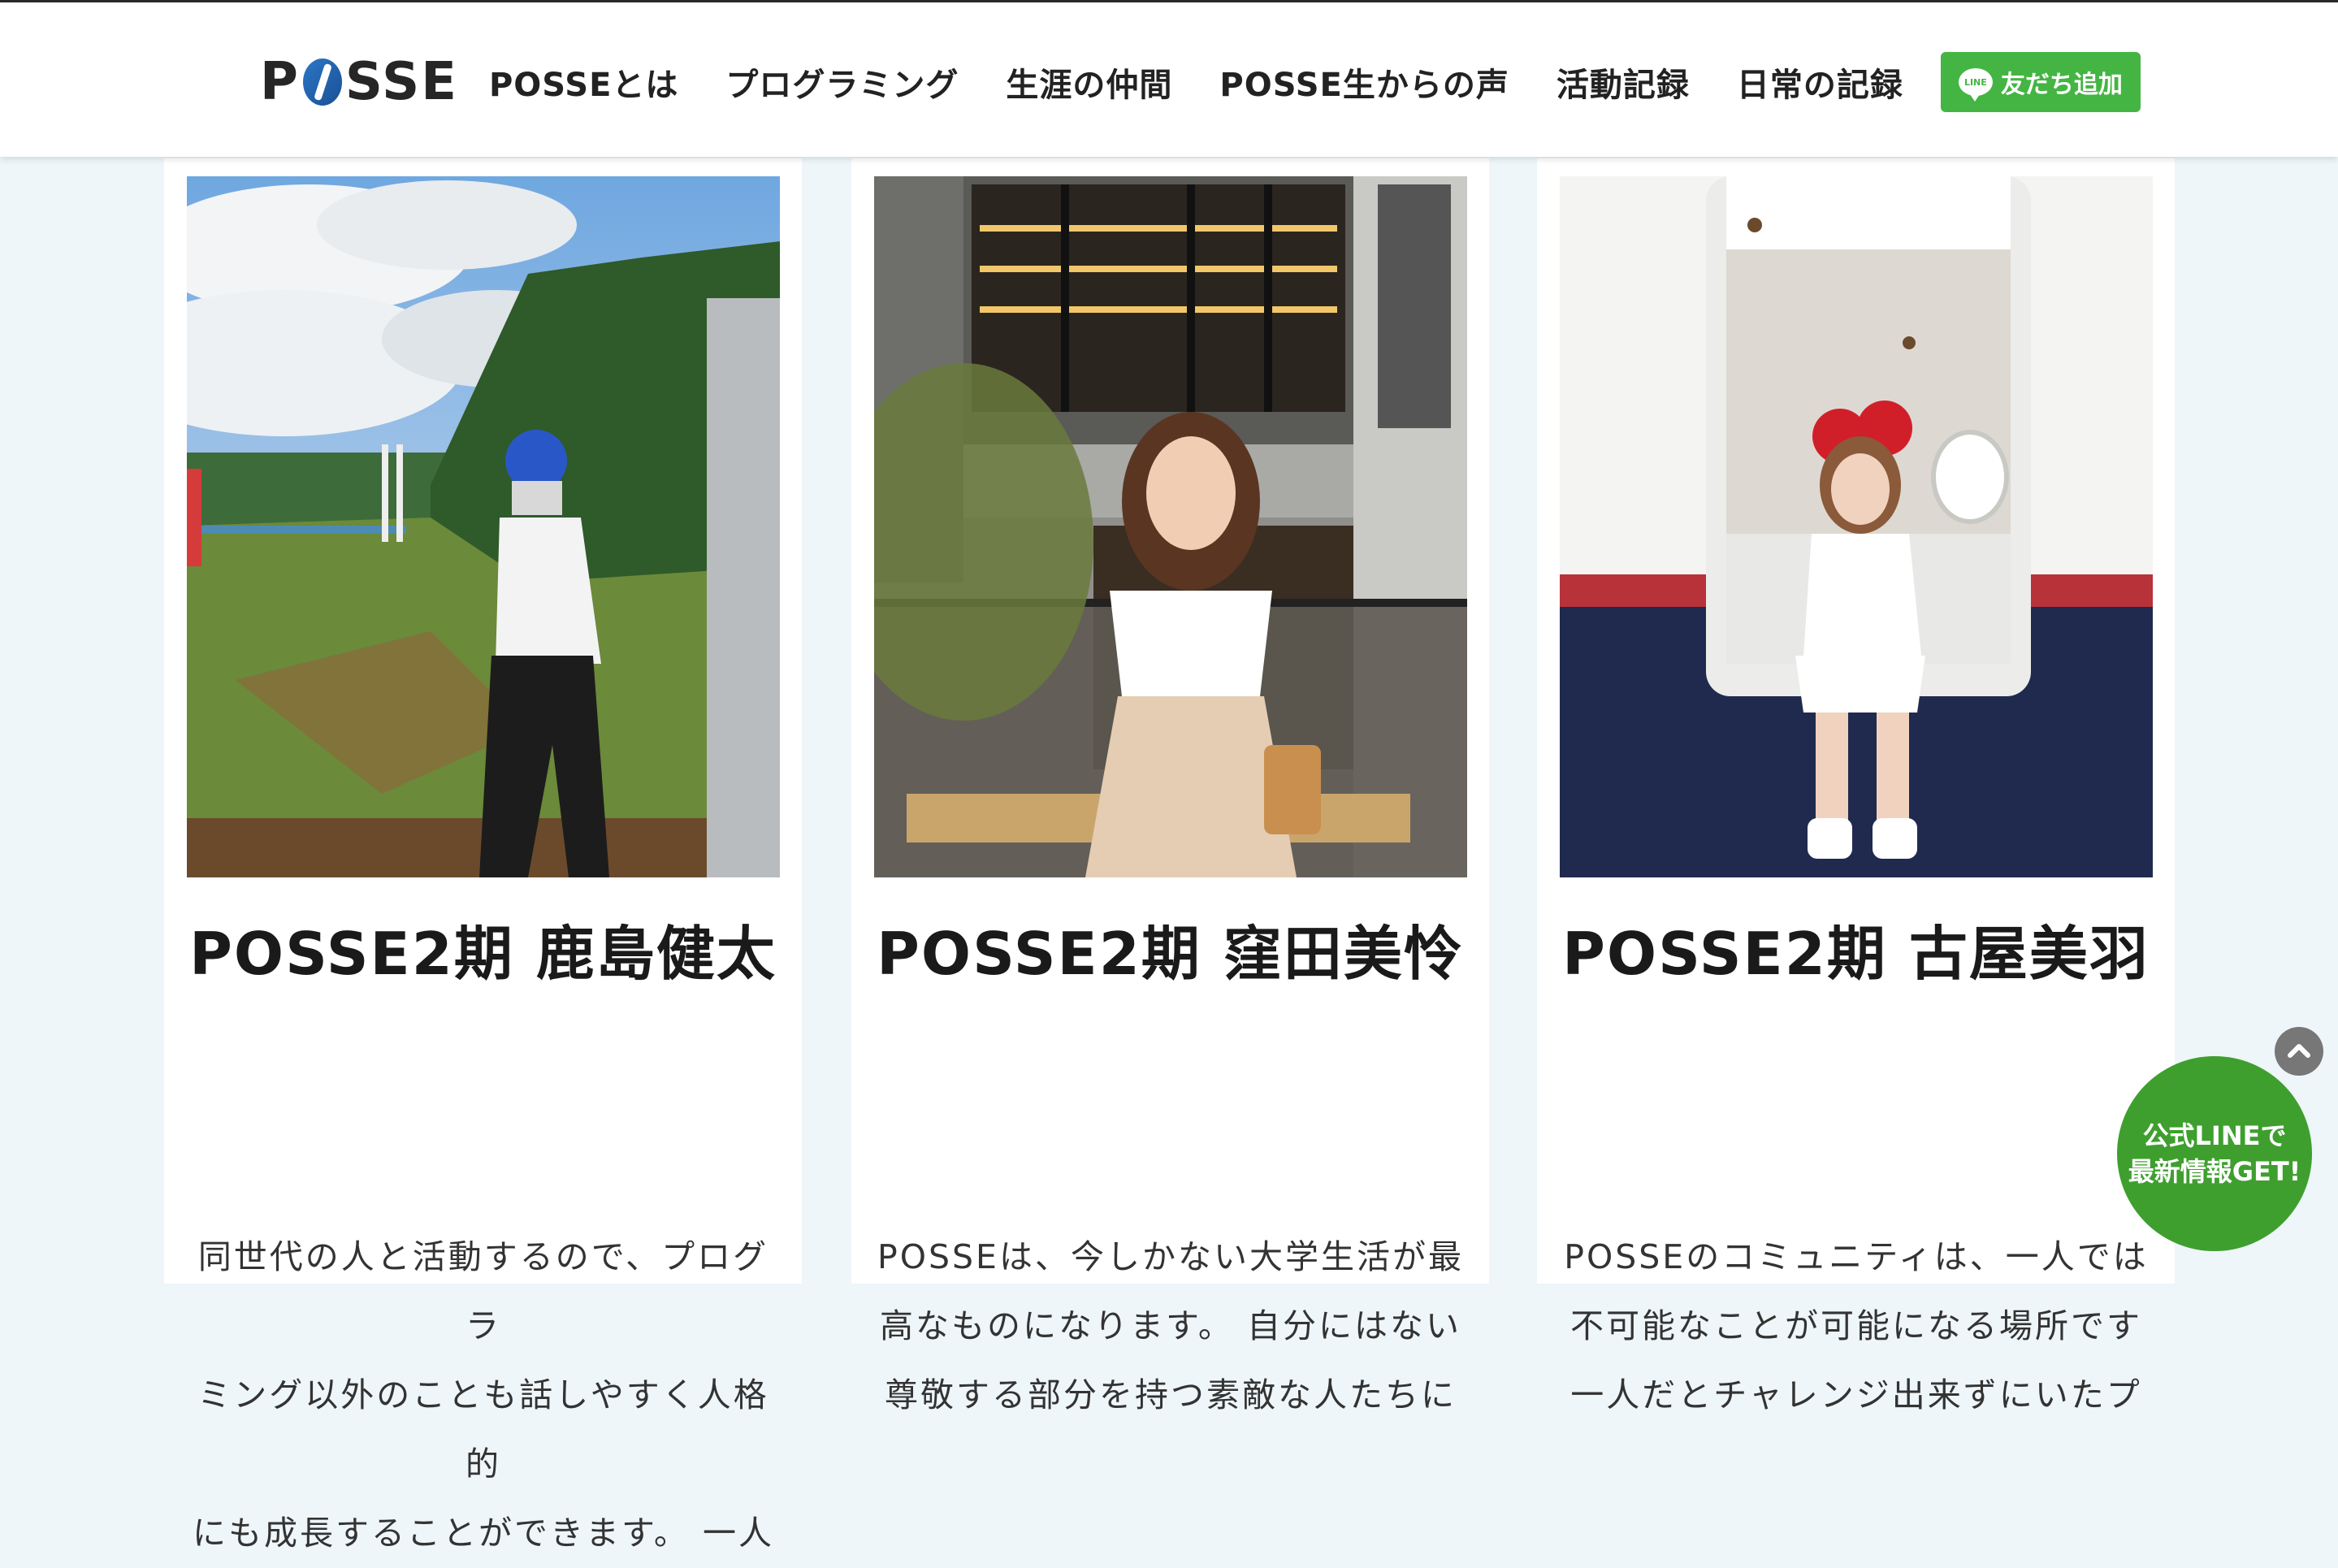  What do you see at coordinates (1364, 82) in the screenshot?
I see `nav-item-voices: POSSE生からの声` at bounding box center [1364, 82].